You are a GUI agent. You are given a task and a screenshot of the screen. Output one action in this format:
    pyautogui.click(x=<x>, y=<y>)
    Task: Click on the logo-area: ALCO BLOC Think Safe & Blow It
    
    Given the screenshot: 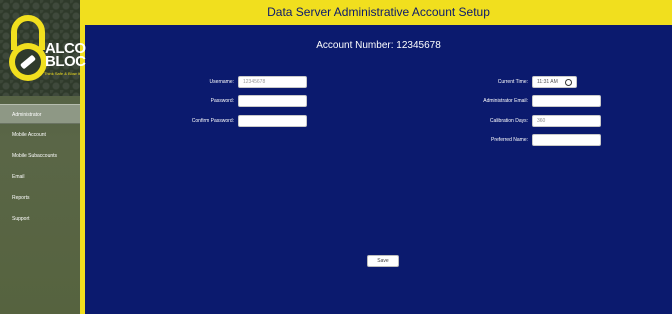 What is the action you would take?
    pyautogui.click(x=43, y=48)
    